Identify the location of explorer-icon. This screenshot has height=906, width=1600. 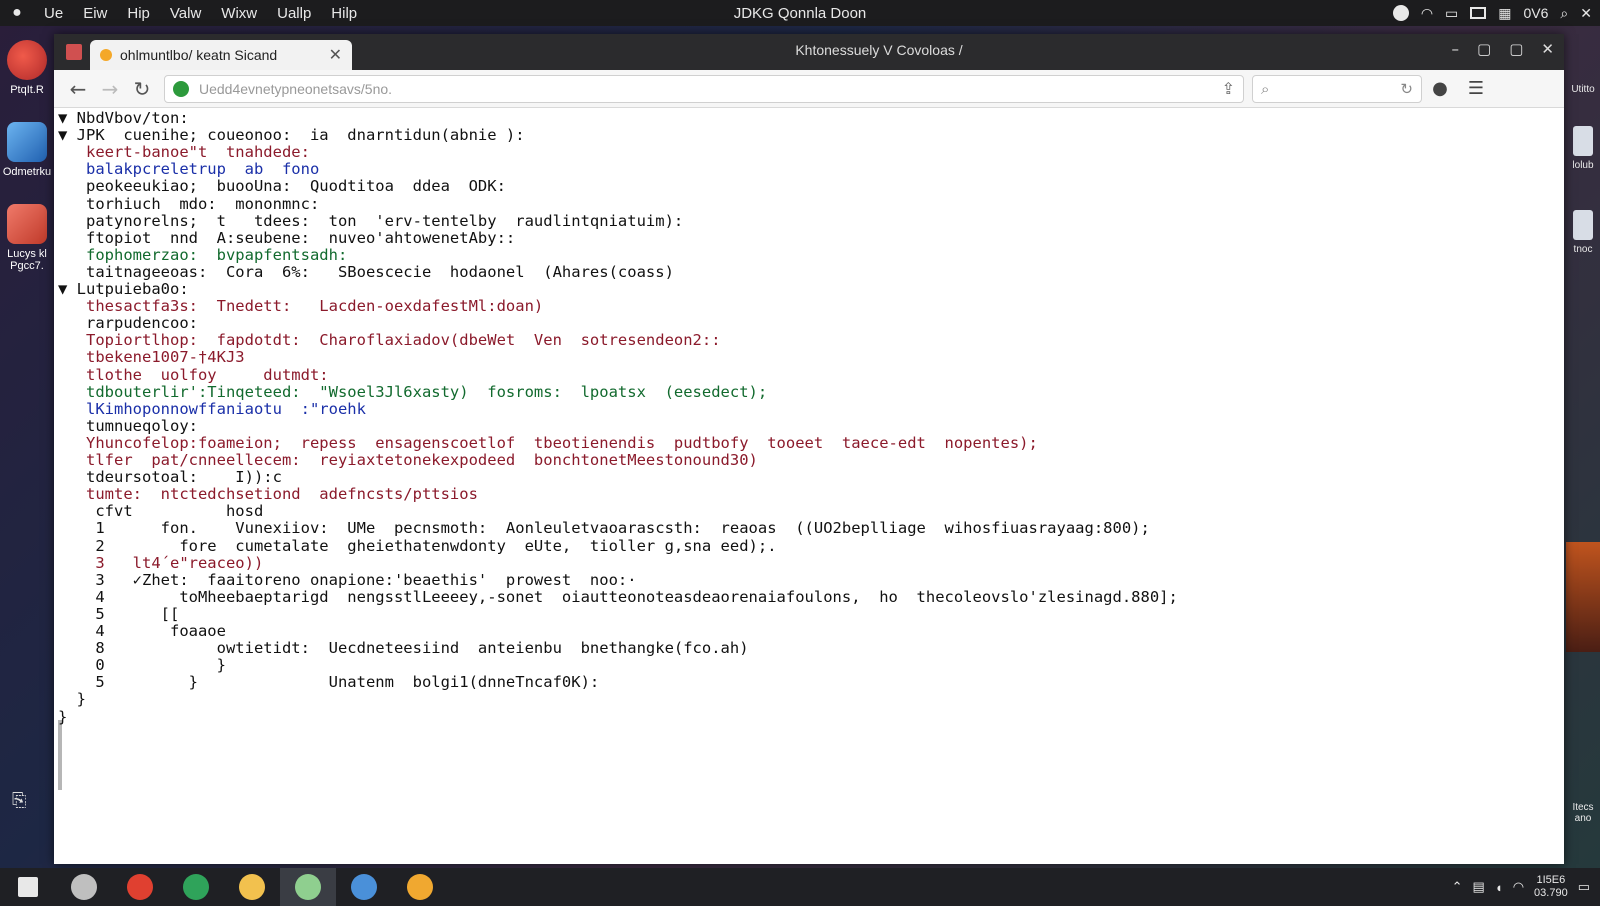
(364, 887).